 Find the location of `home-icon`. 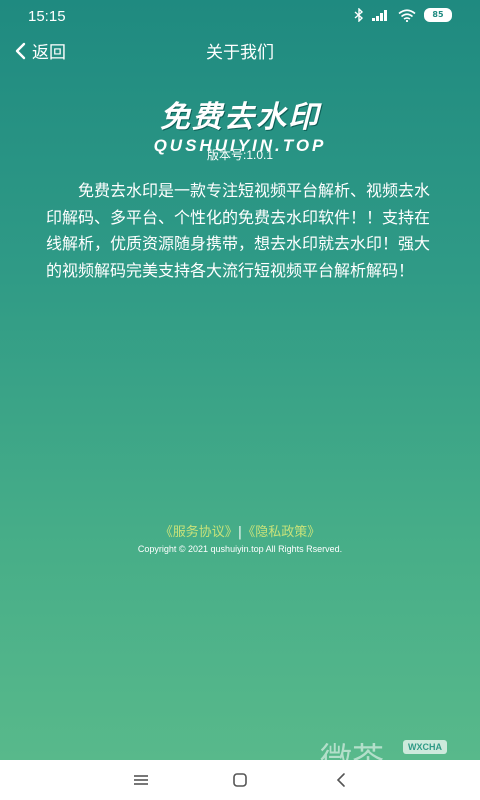

home-icon is located at coordinates (240, 780).